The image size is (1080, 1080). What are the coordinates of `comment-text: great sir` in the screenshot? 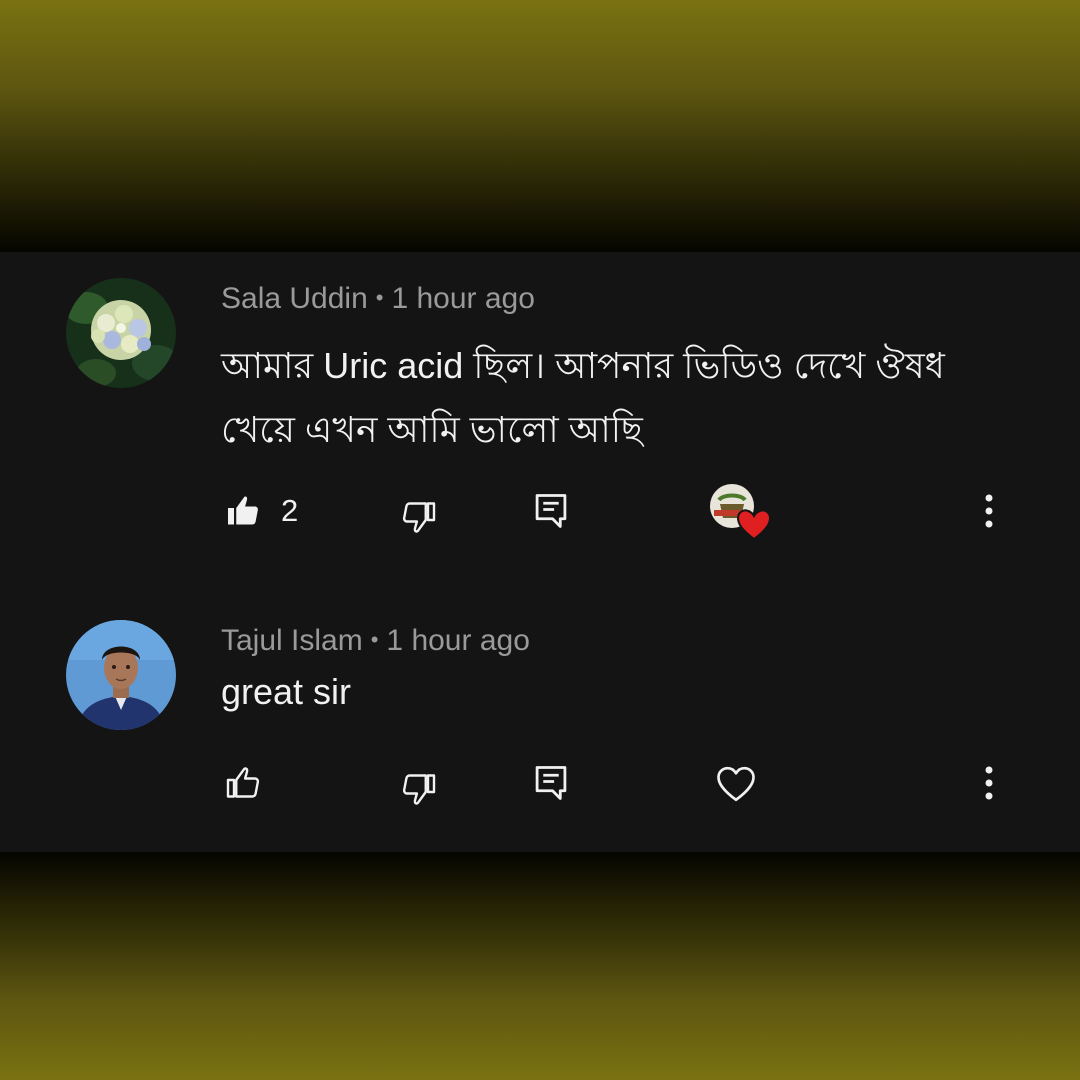 It's located at (286, 691).